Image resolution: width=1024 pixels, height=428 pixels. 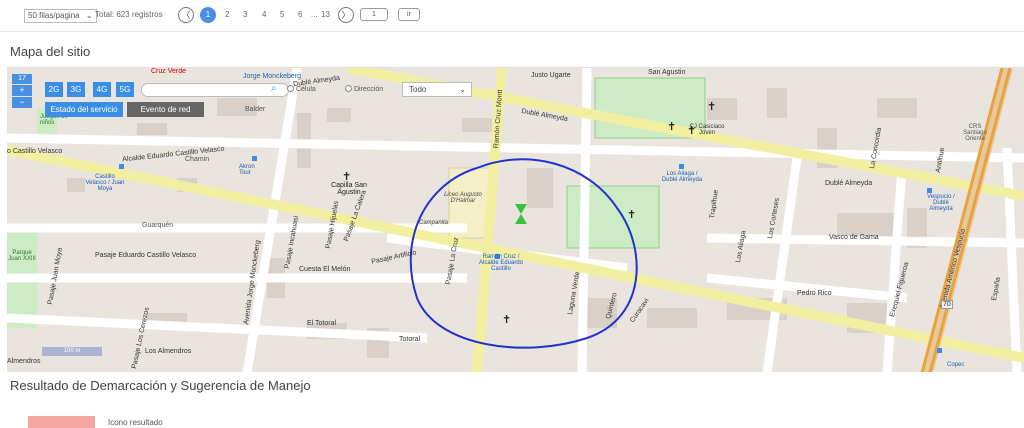 I want to click on filter-value: Todo, so click(x=418, y=89).